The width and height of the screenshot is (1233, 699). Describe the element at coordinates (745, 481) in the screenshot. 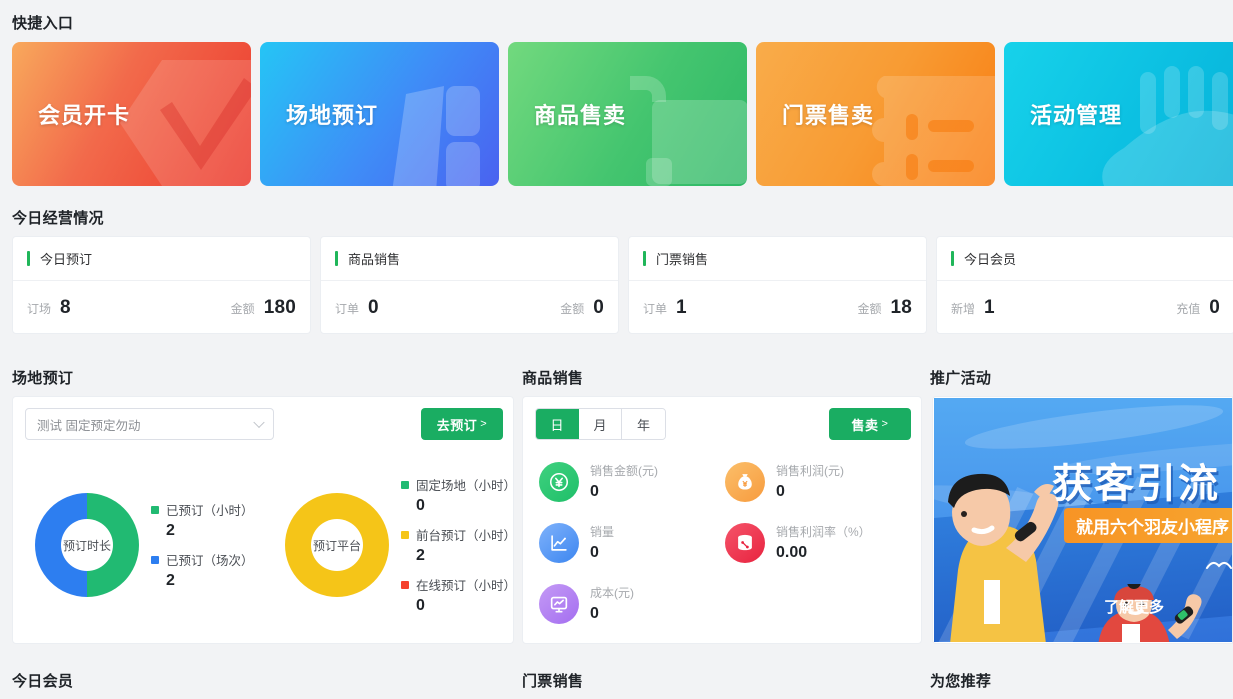

I see `money-bag-icon` at that location.